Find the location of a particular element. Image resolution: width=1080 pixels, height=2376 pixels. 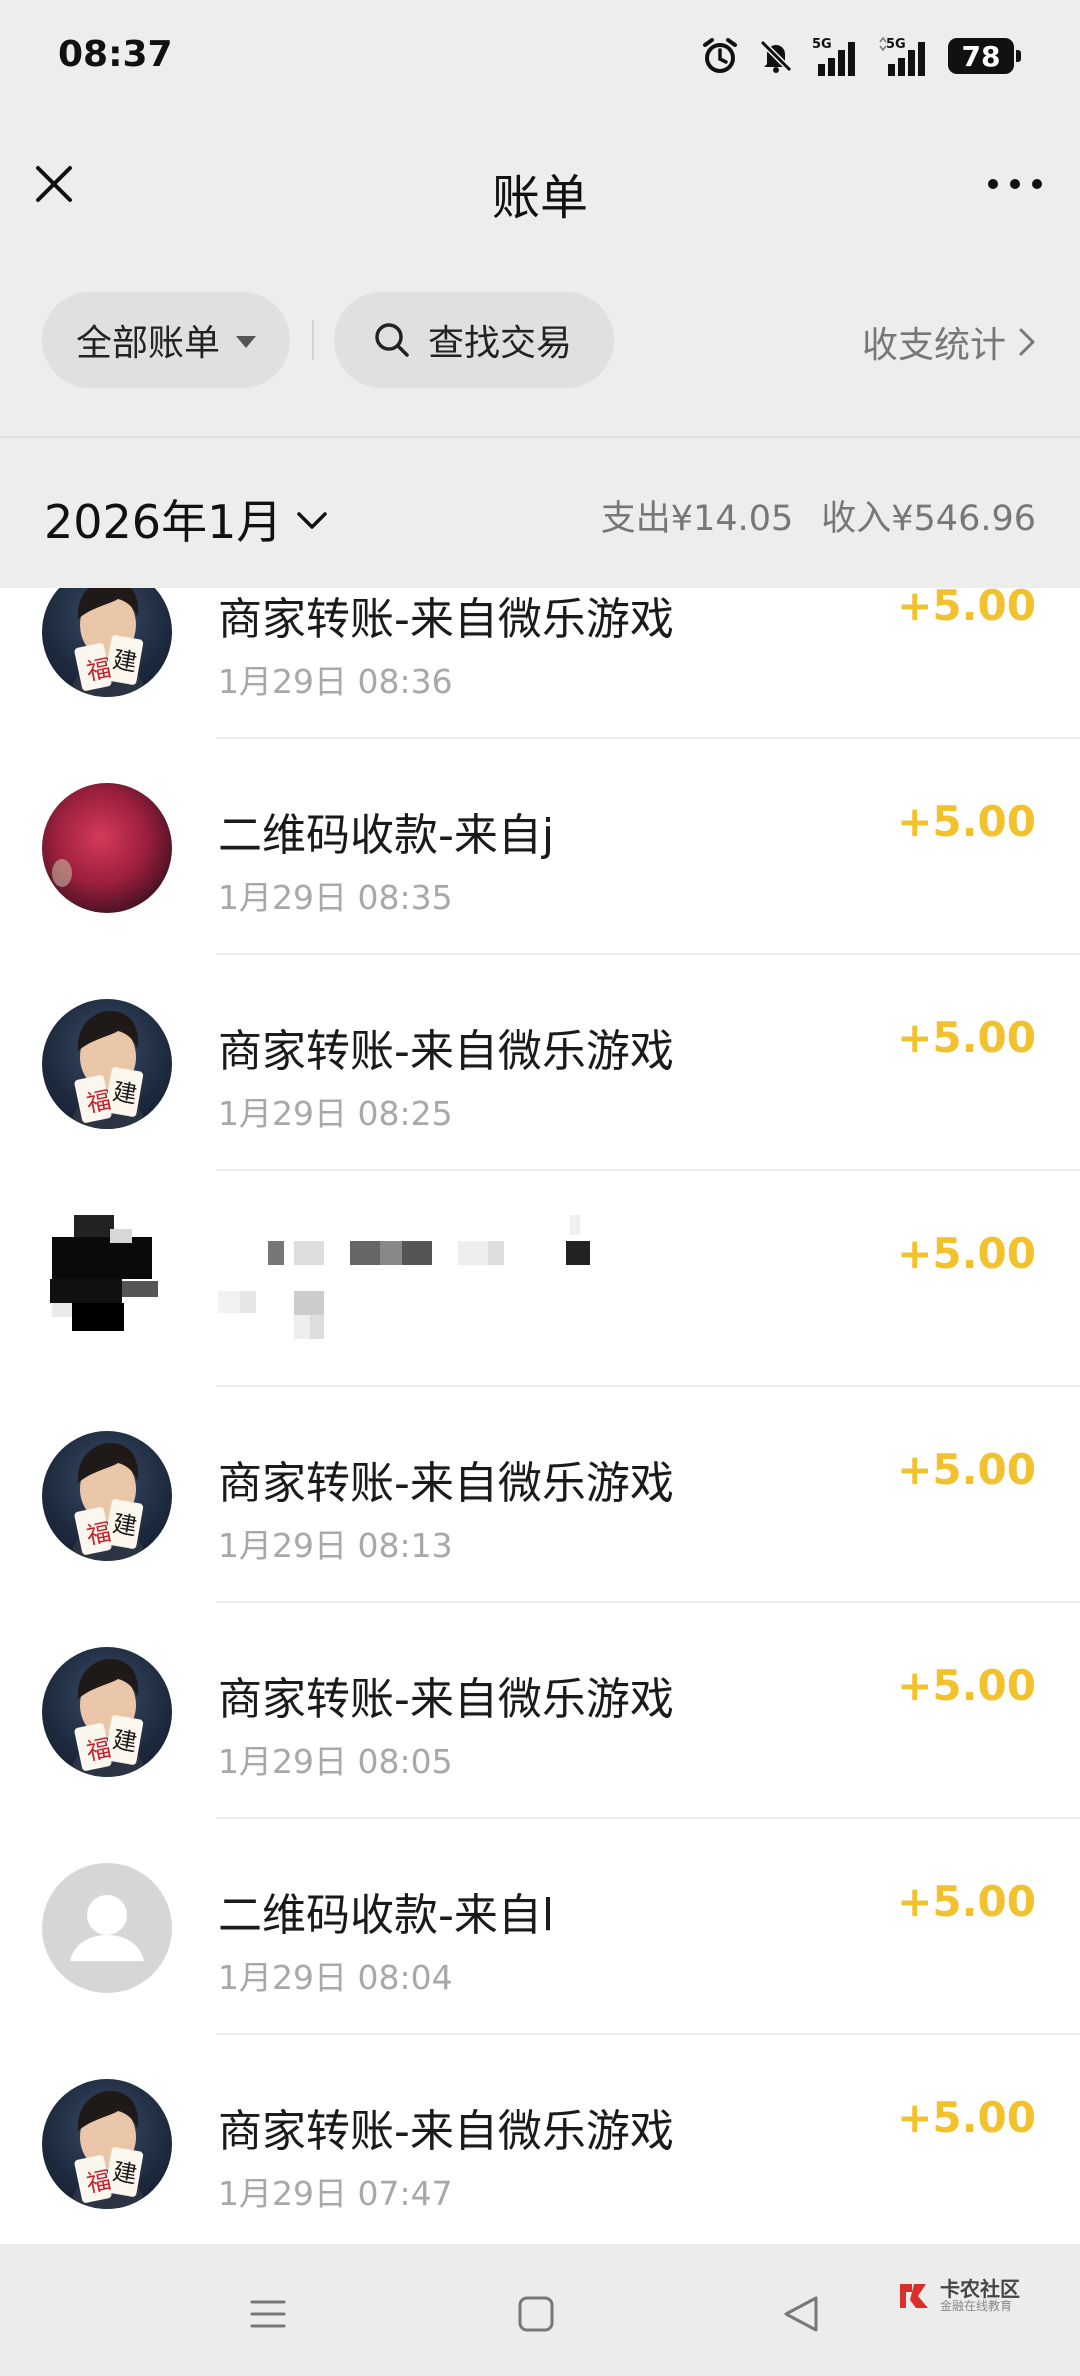

transaction-row: 福建商家转账-来自微乐游戏 1月29日 08:13 +5.00 is located at coordinates (540, 1495).